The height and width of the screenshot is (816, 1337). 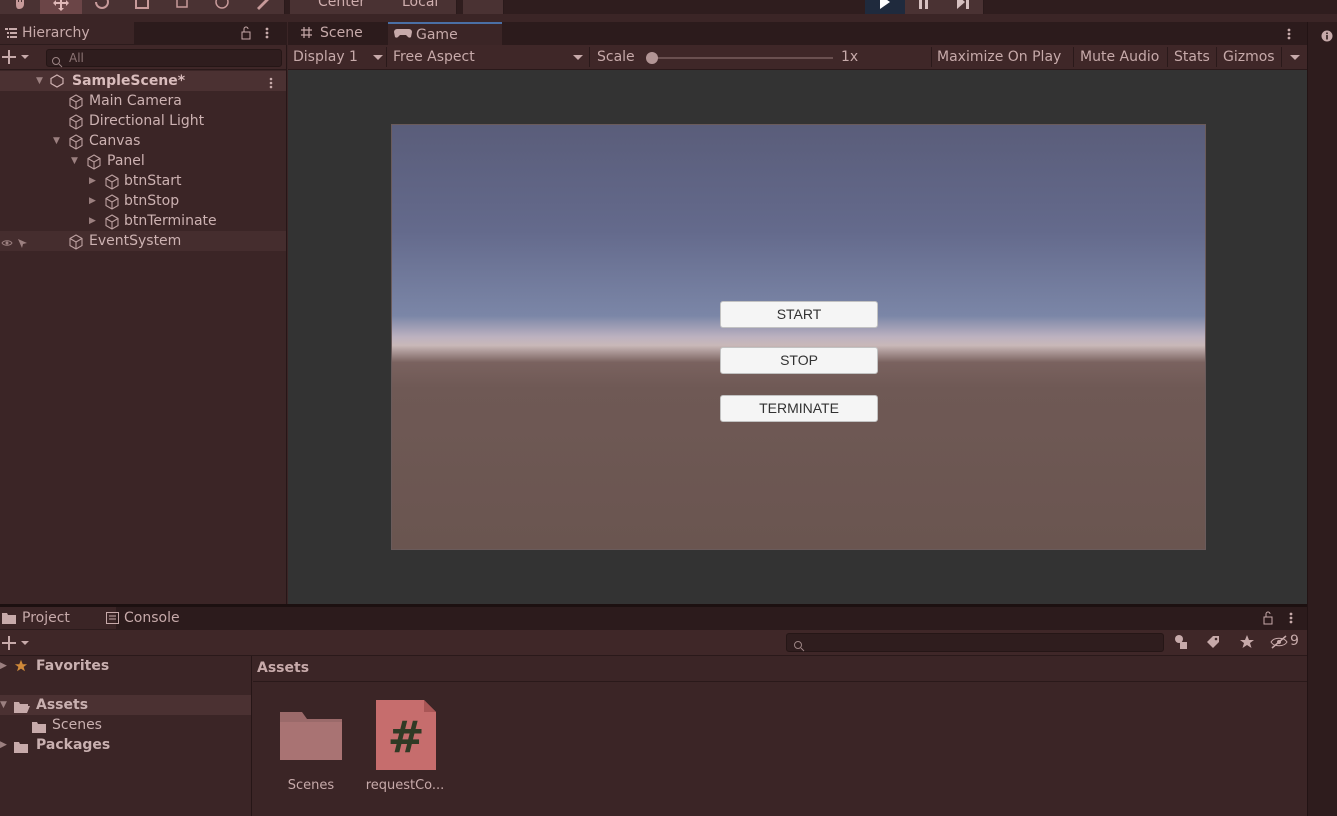 What do you see at coordinates (263, 7) in the screenshot?
I see `custom-tool-button` at bounding box center [263, 7].